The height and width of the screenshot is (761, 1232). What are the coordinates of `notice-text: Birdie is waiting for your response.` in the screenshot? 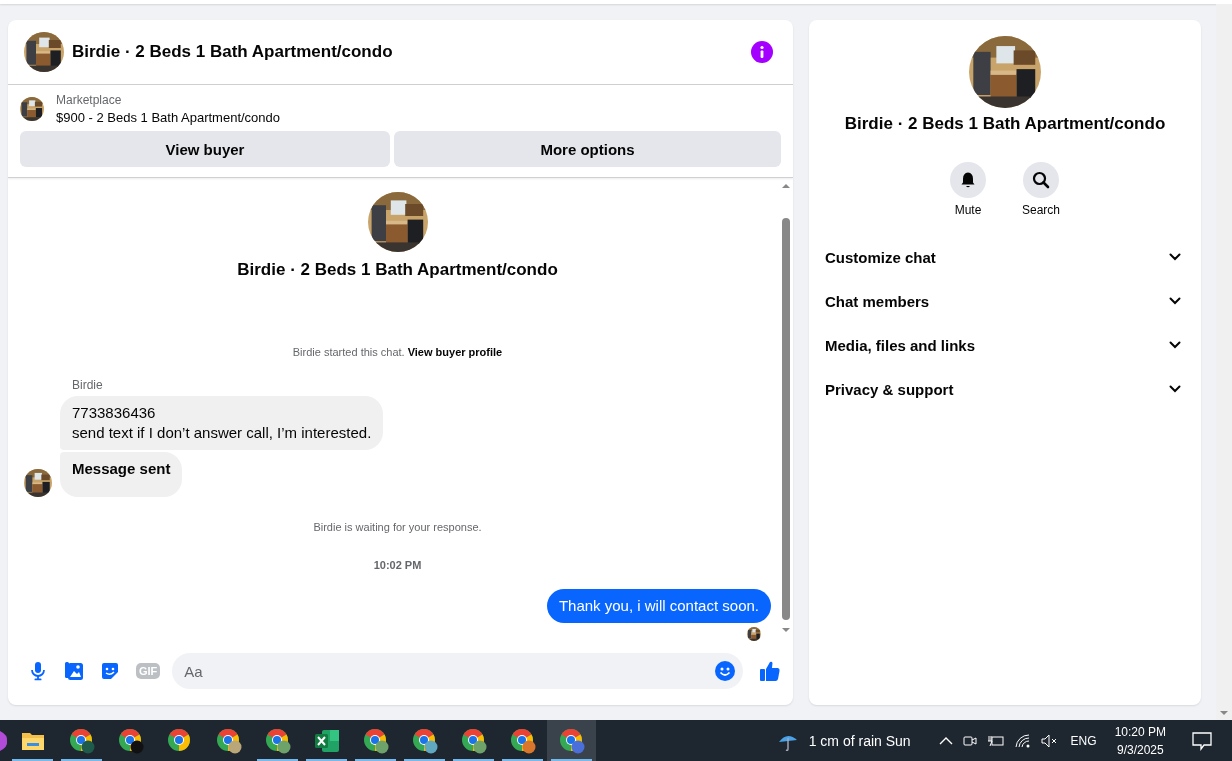 It's located at (397, 527).